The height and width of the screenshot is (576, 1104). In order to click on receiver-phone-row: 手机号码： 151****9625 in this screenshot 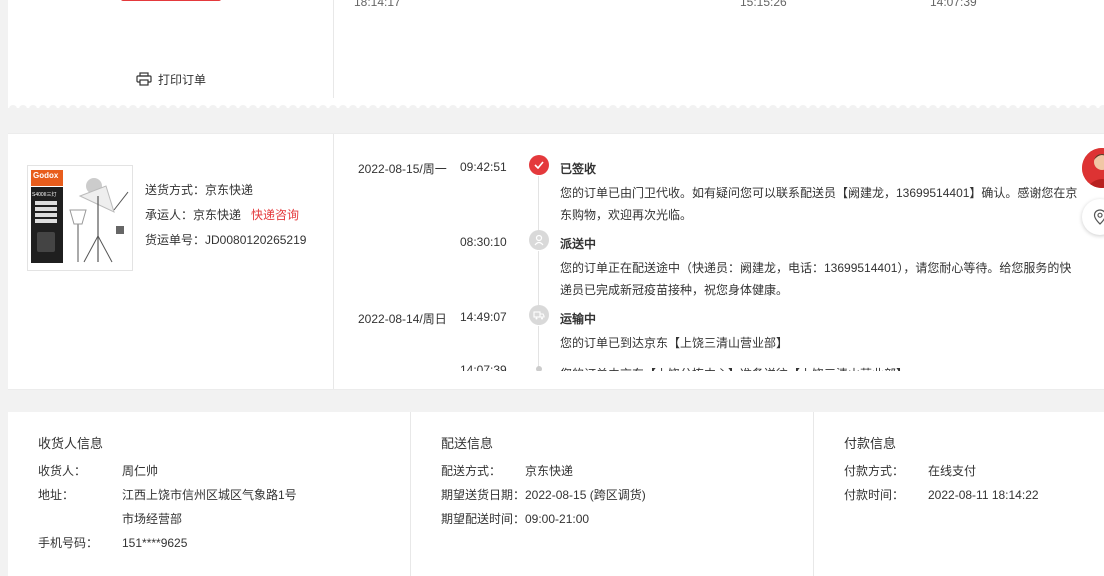, I will do `click(167, 543)`.